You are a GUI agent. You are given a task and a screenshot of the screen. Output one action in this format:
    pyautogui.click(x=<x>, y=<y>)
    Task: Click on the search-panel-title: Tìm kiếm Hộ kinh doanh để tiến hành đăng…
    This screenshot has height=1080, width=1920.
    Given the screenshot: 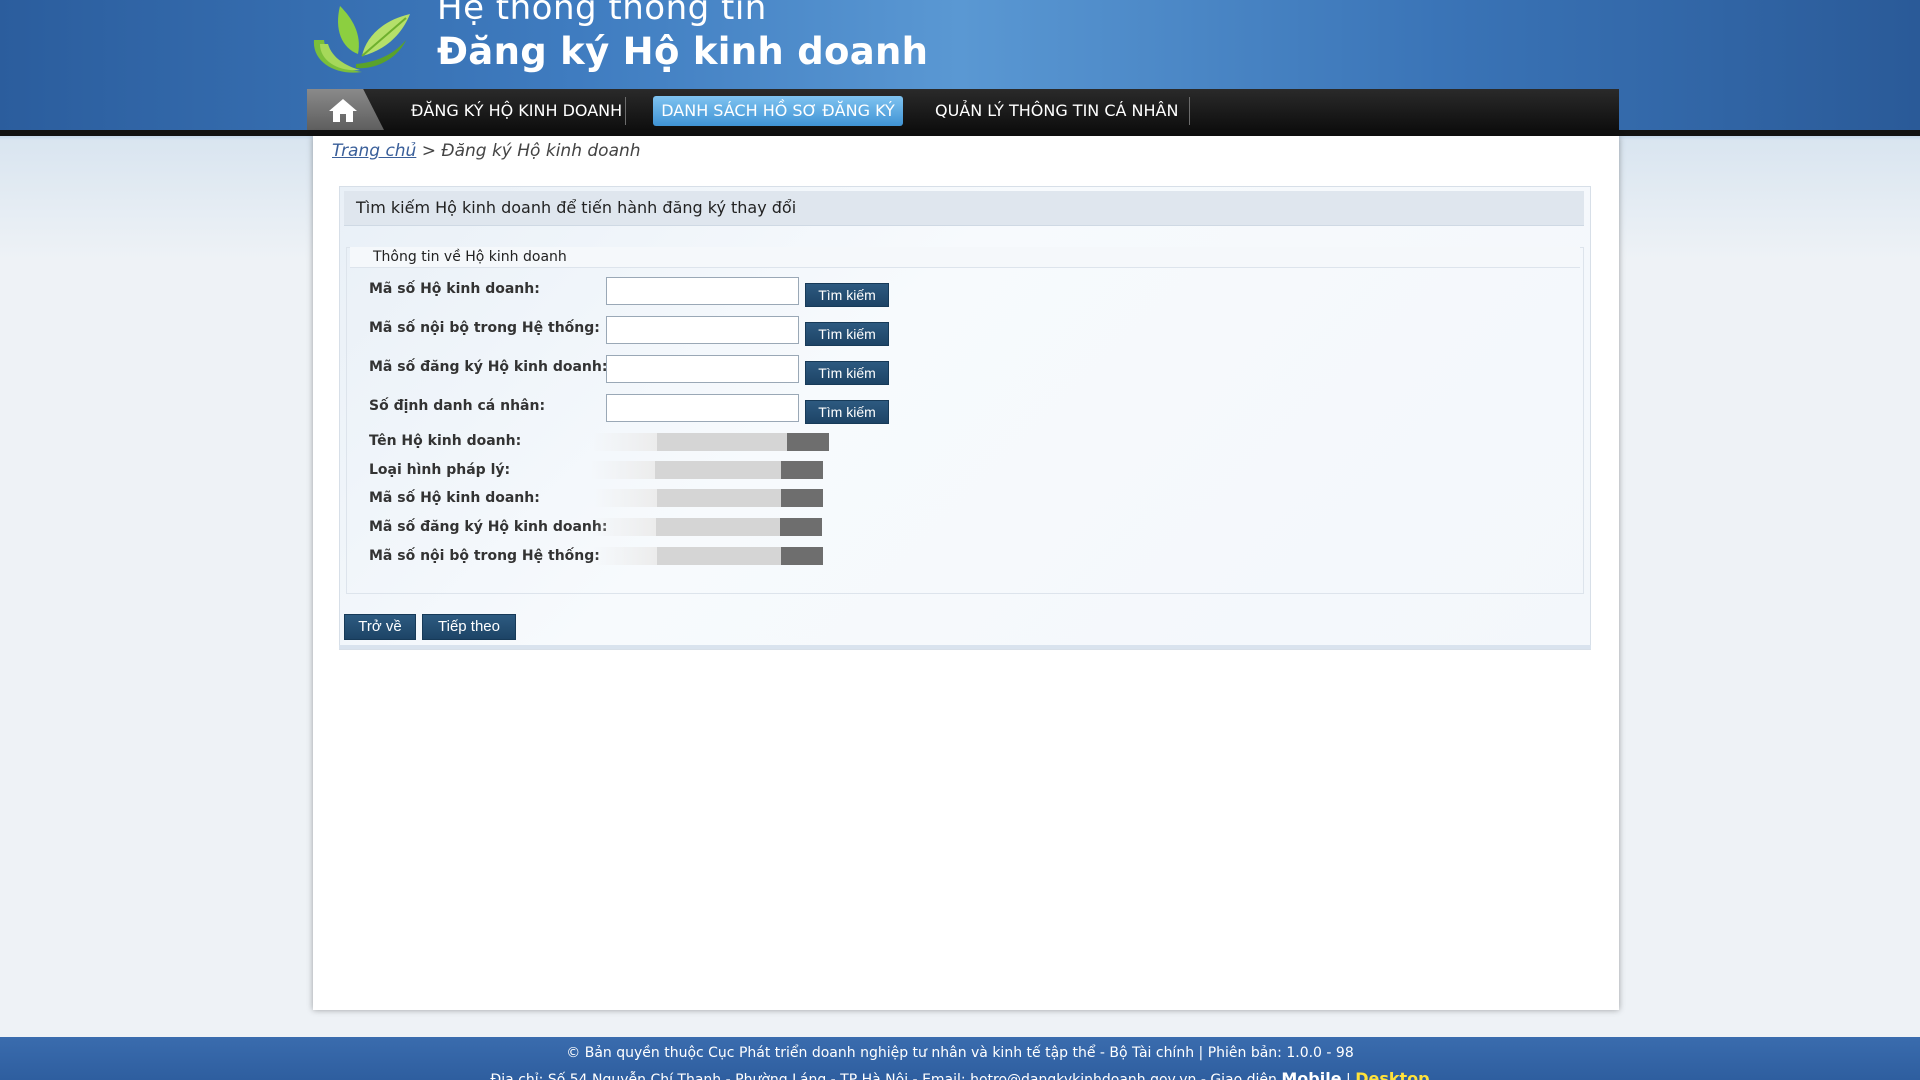 What is the action you would take?
    pyautogui.click(x=576, y=207)
    